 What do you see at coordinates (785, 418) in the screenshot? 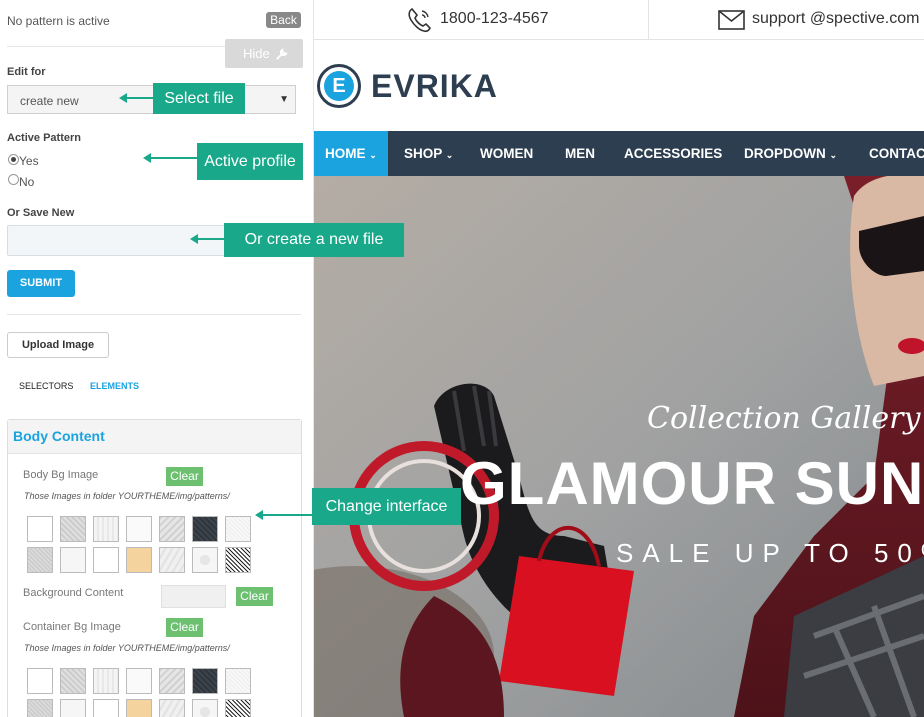
I see `hero-script-text: Collection Gallery Ey` at bounding box center [785, 418].